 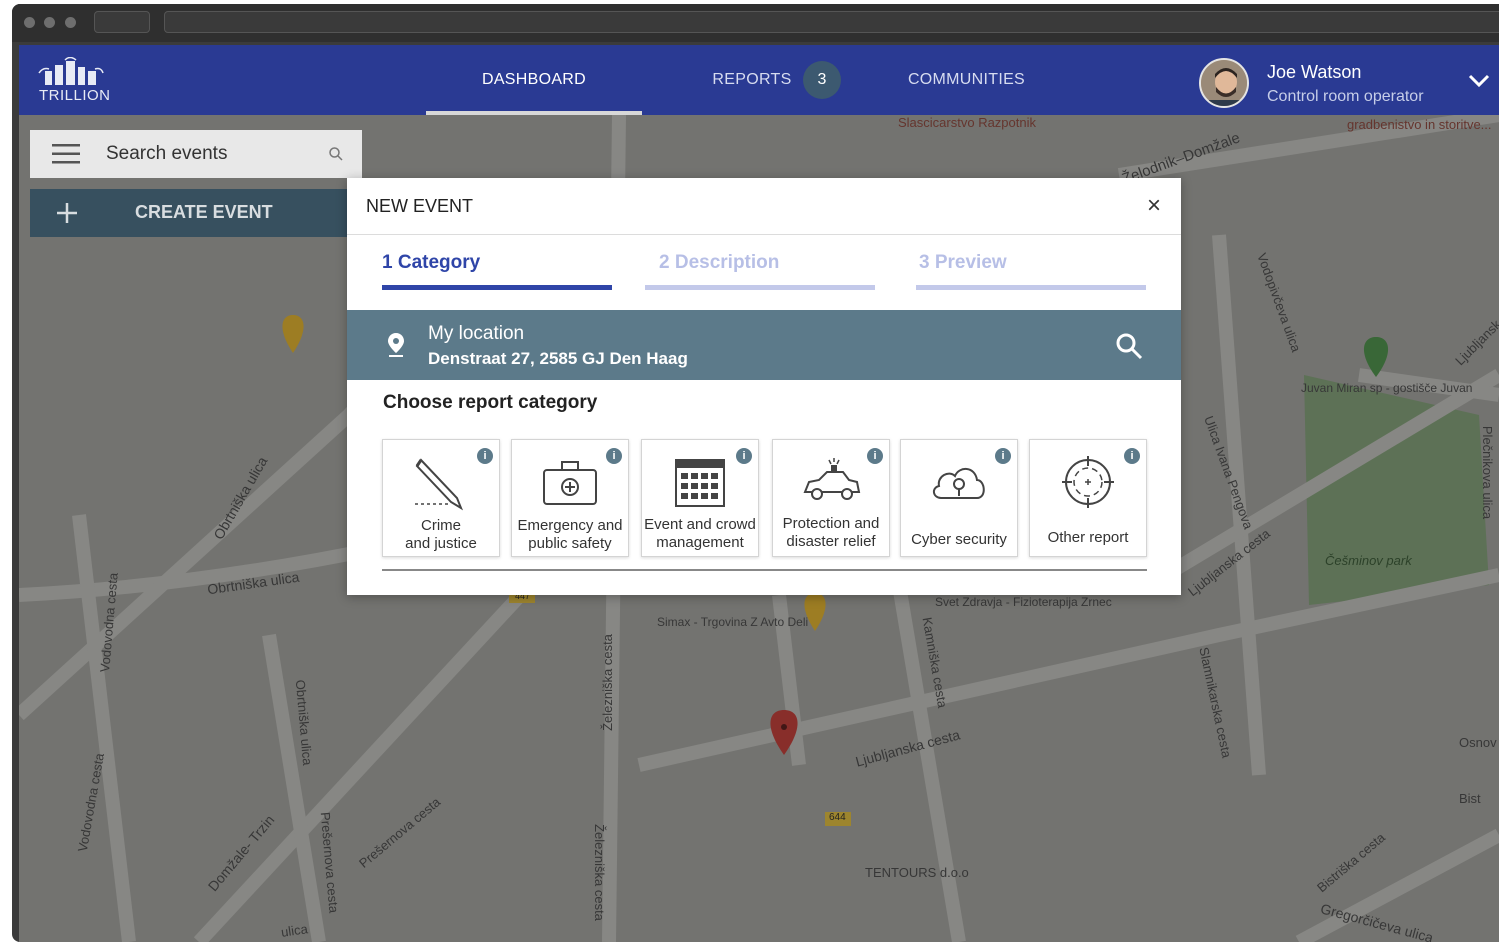 I want to click on trillion-logo: TRILLION, so click(x=77, y=80).